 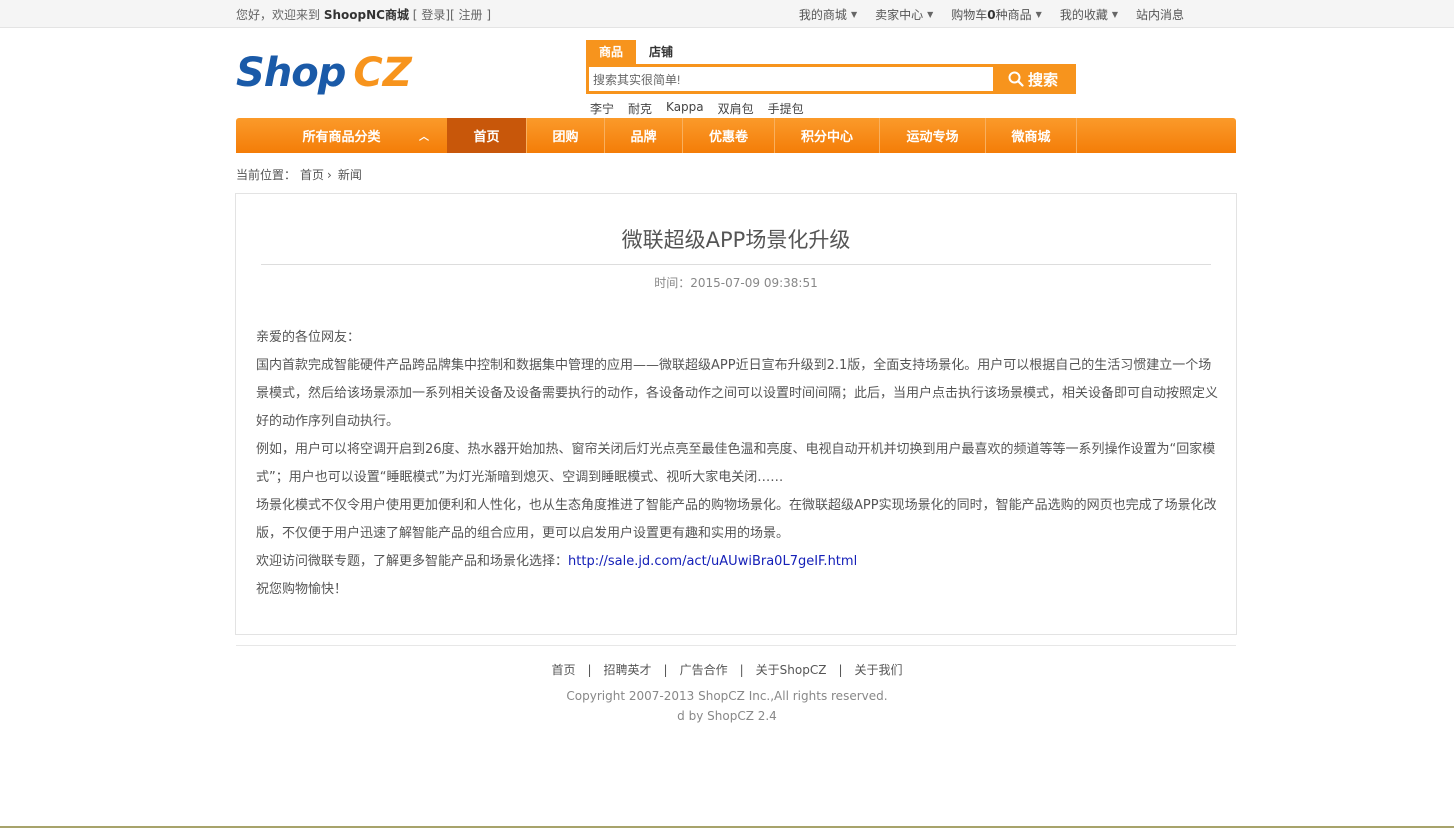 I want to click on login-link: 登录, so click(x=433, y=15).